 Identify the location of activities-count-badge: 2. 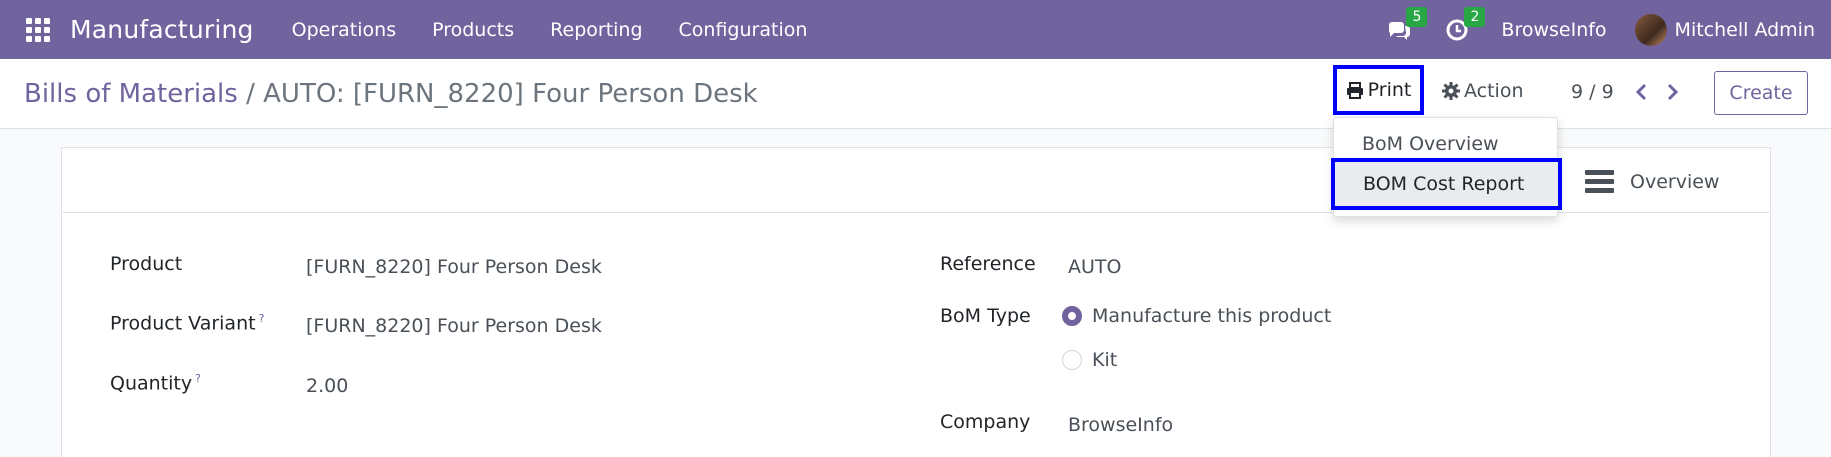
(1475, 16).